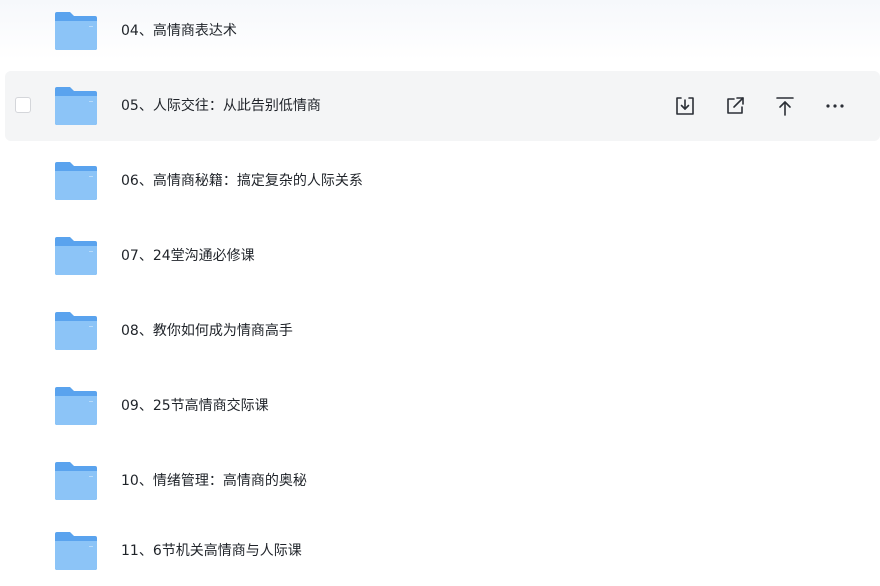 The width and height of the screenshot is (880, 586). What do you see at coordinates (442, 481) in the screenshot?
I see `file-row: 10、情绪管理：高情商的奥秘` at bounding box center [442, 481].